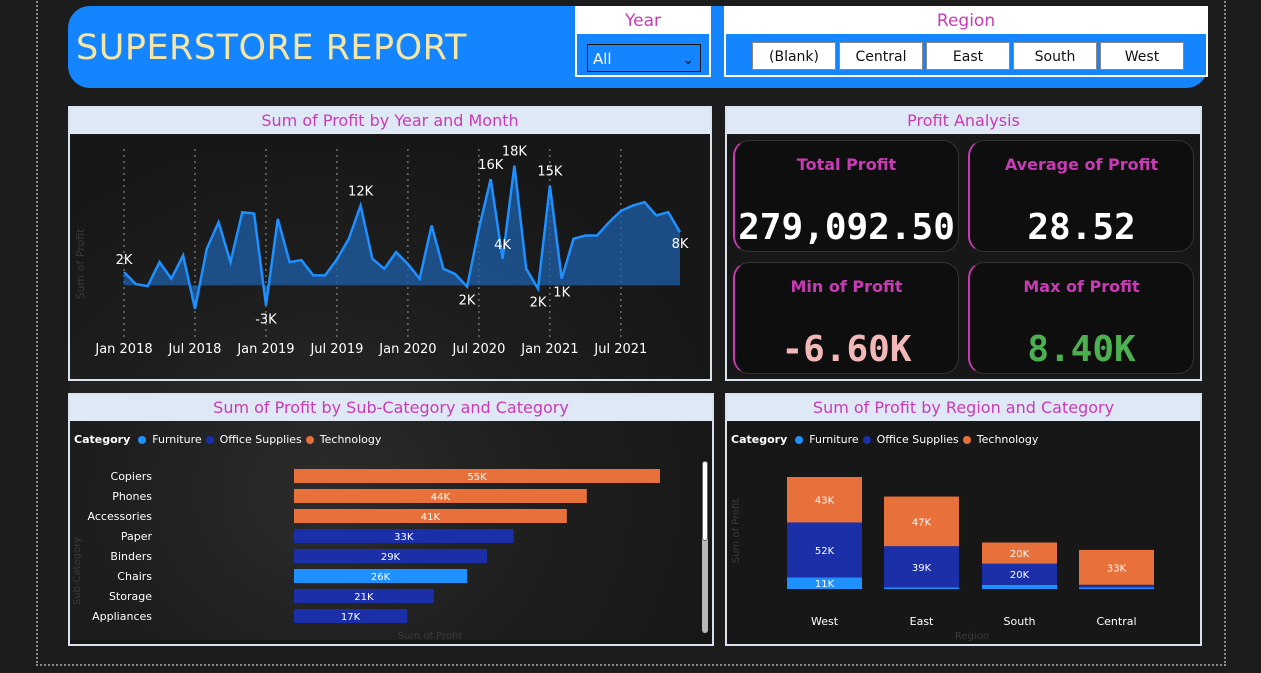 The image size is (1261, 673). I want to click on data-label: 4K, so click(502, 245).